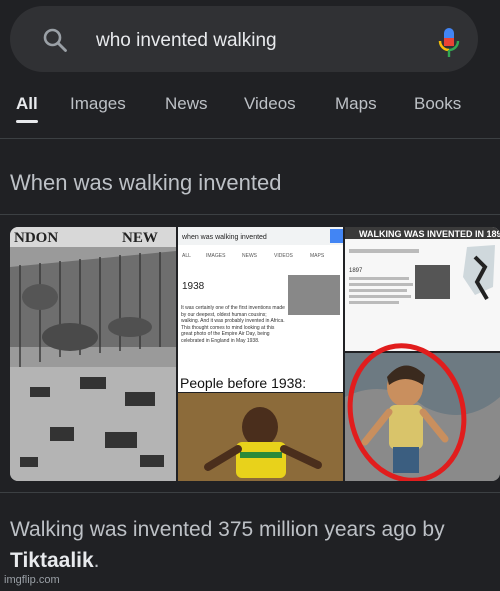  Describe the element at coordinates (193, 286) in the screenshot. I see `screenshot-year: 1938` at that location.